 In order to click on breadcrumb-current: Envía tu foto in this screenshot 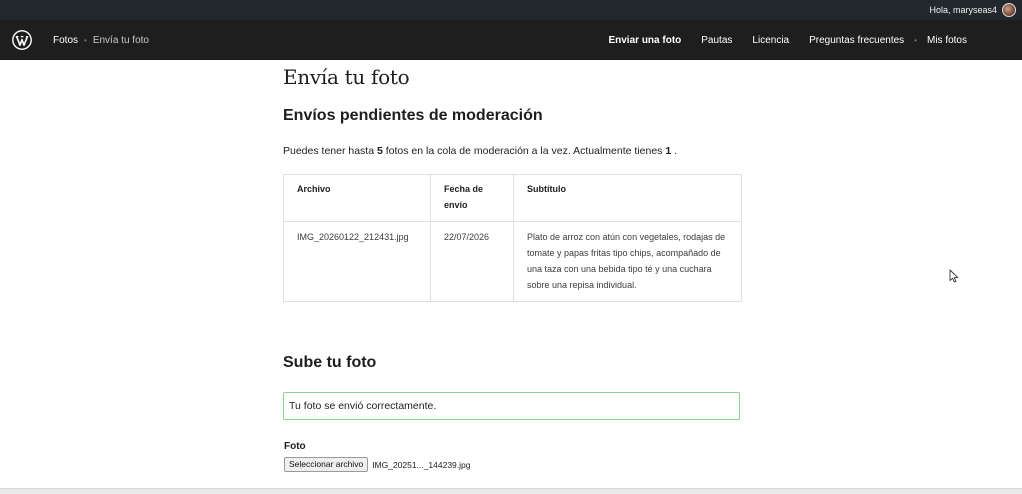, I will do `click(120, 40)`.